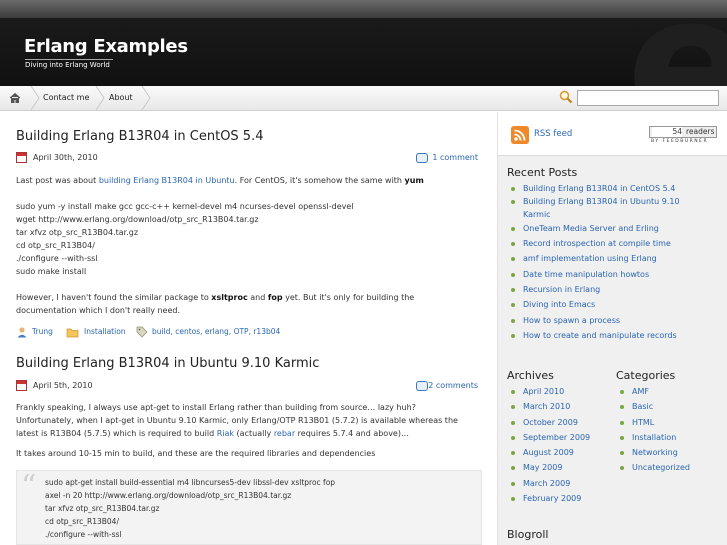  I want to click on list-item: March 2009, so click(562, 483).